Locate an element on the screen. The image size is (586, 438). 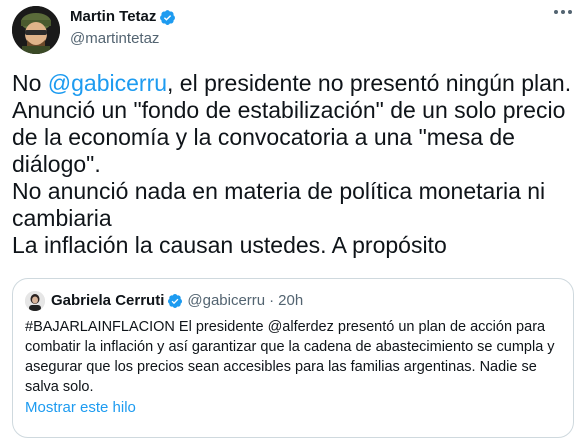
author-name-row: Martin Tetaz is located at coordinates (123, 17).